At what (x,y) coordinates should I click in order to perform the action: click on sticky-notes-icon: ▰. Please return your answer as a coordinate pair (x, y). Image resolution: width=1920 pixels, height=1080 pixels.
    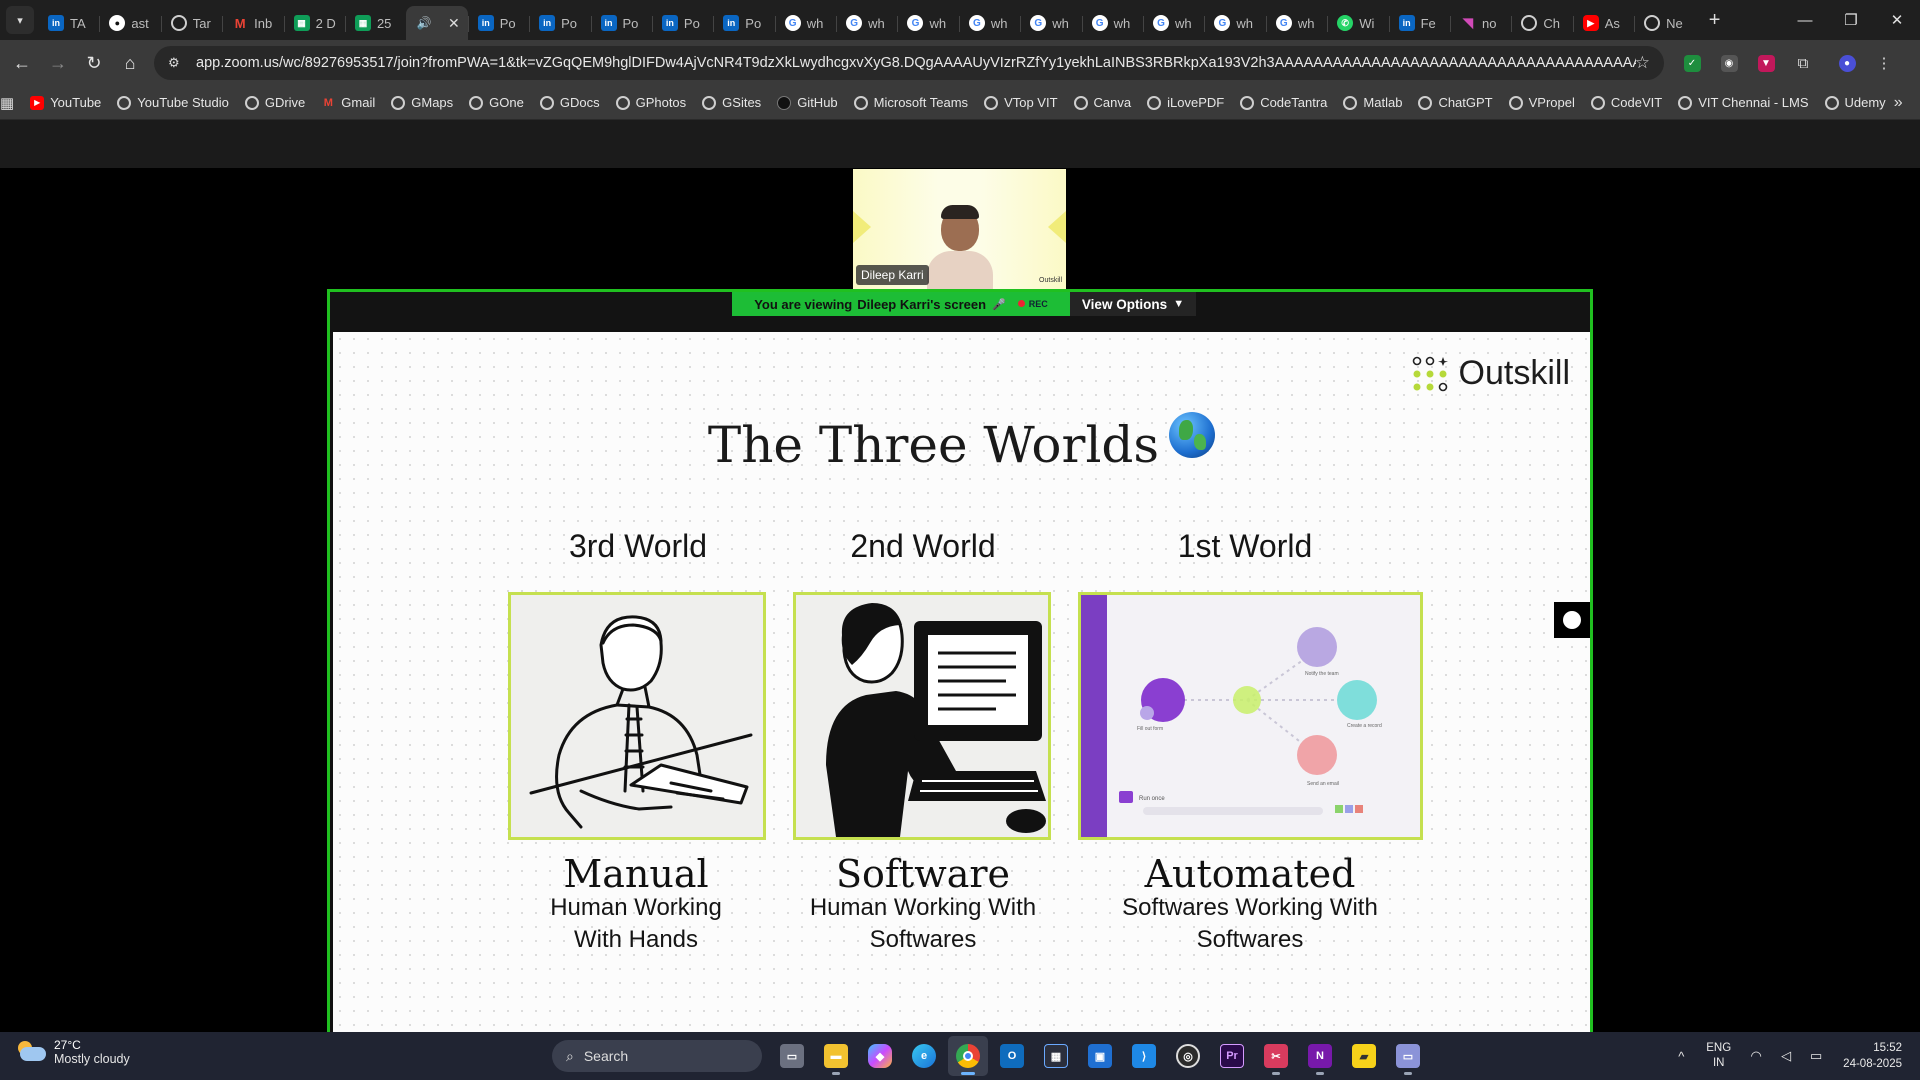
    Looking at the image, I should click on (1364, 1056).